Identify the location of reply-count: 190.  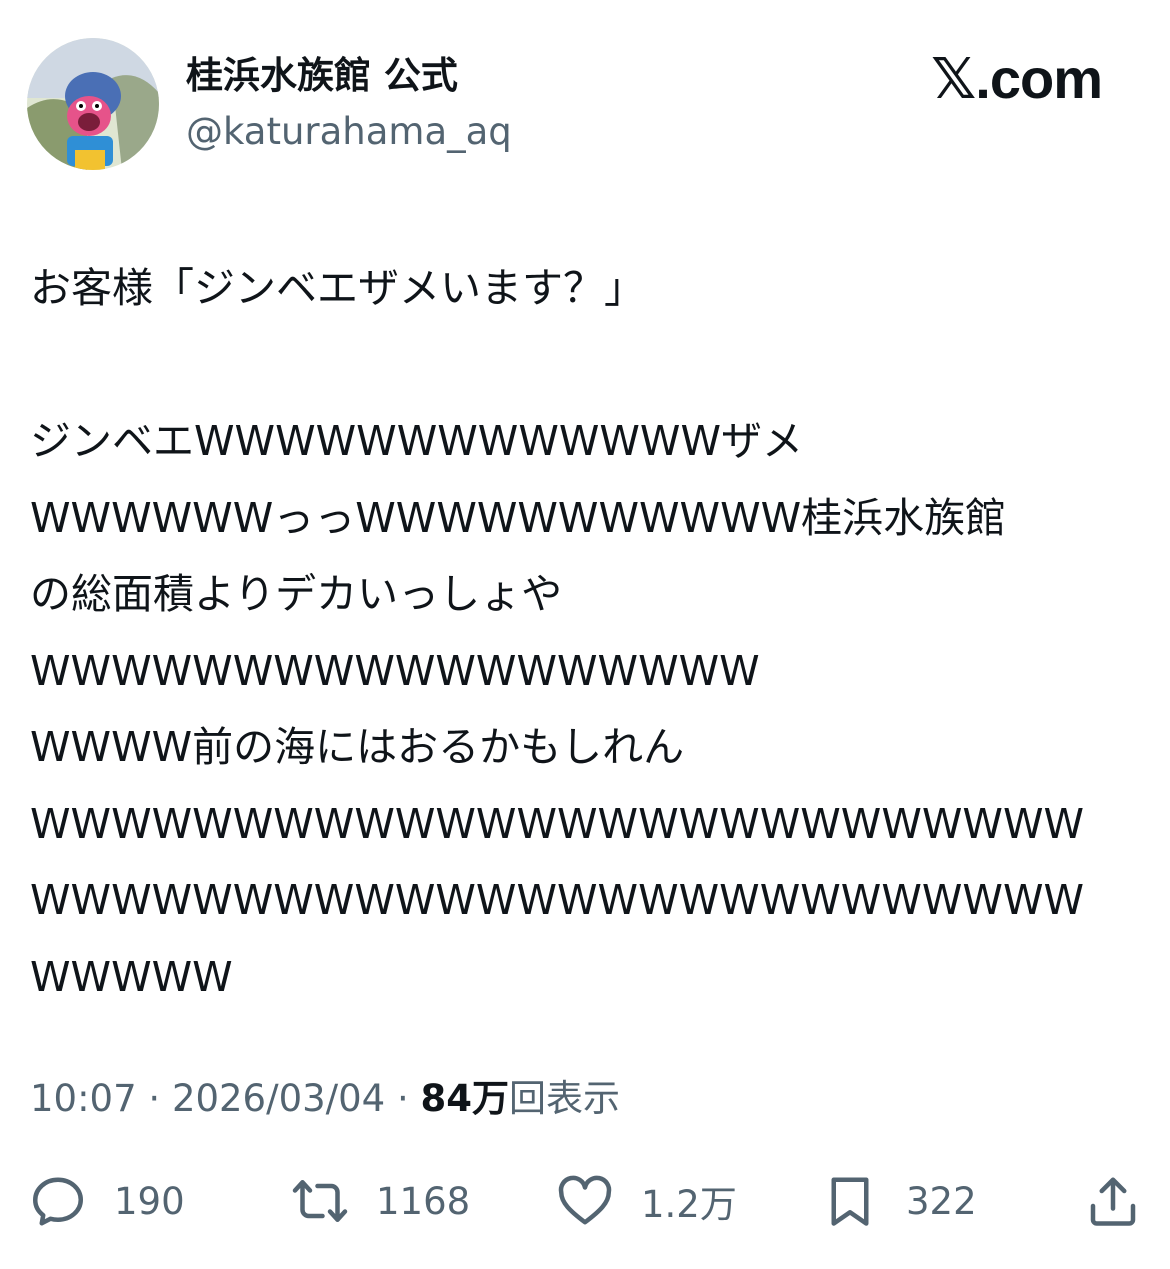
(149, 1201).